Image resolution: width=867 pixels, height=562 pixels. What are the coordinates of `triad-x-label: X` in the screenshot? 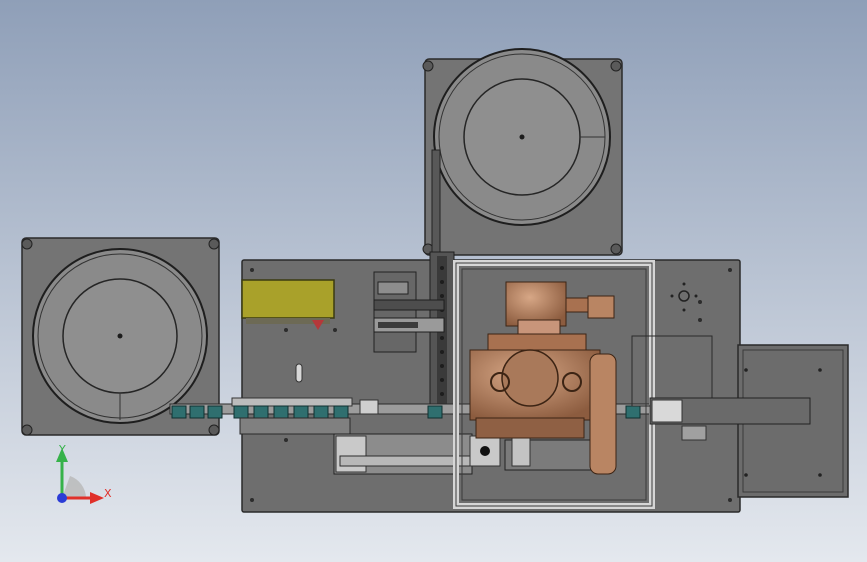 It's located at (108, 493).